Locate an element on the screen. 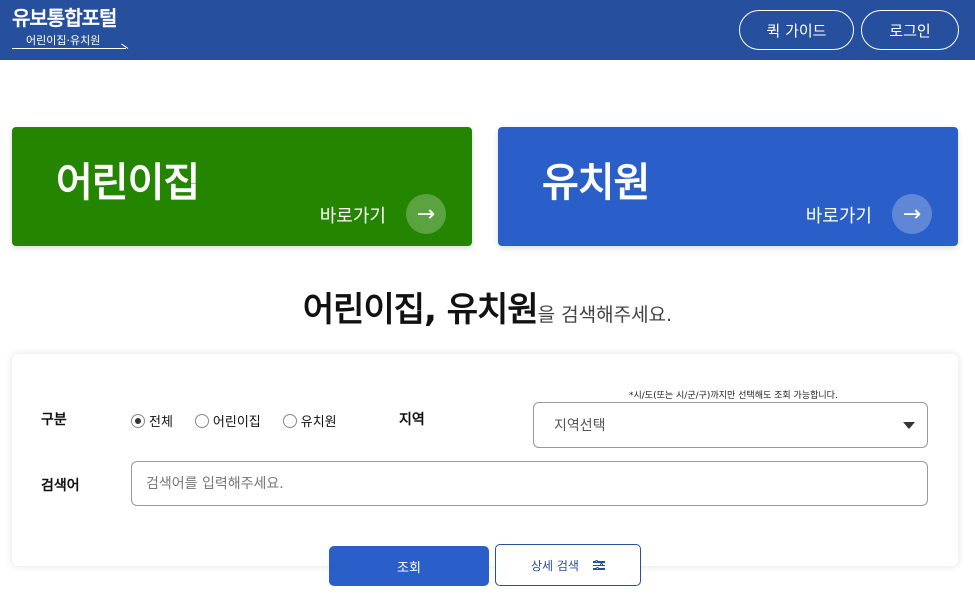 This screenshot has width=975, height=597. logo-title: 유보통합포털 is located at coordinates (64, 18).